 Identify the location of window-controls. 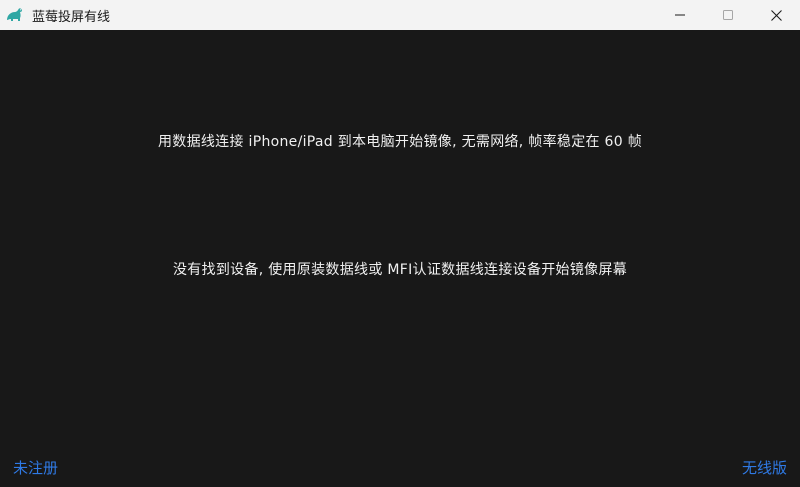
(728, 15).